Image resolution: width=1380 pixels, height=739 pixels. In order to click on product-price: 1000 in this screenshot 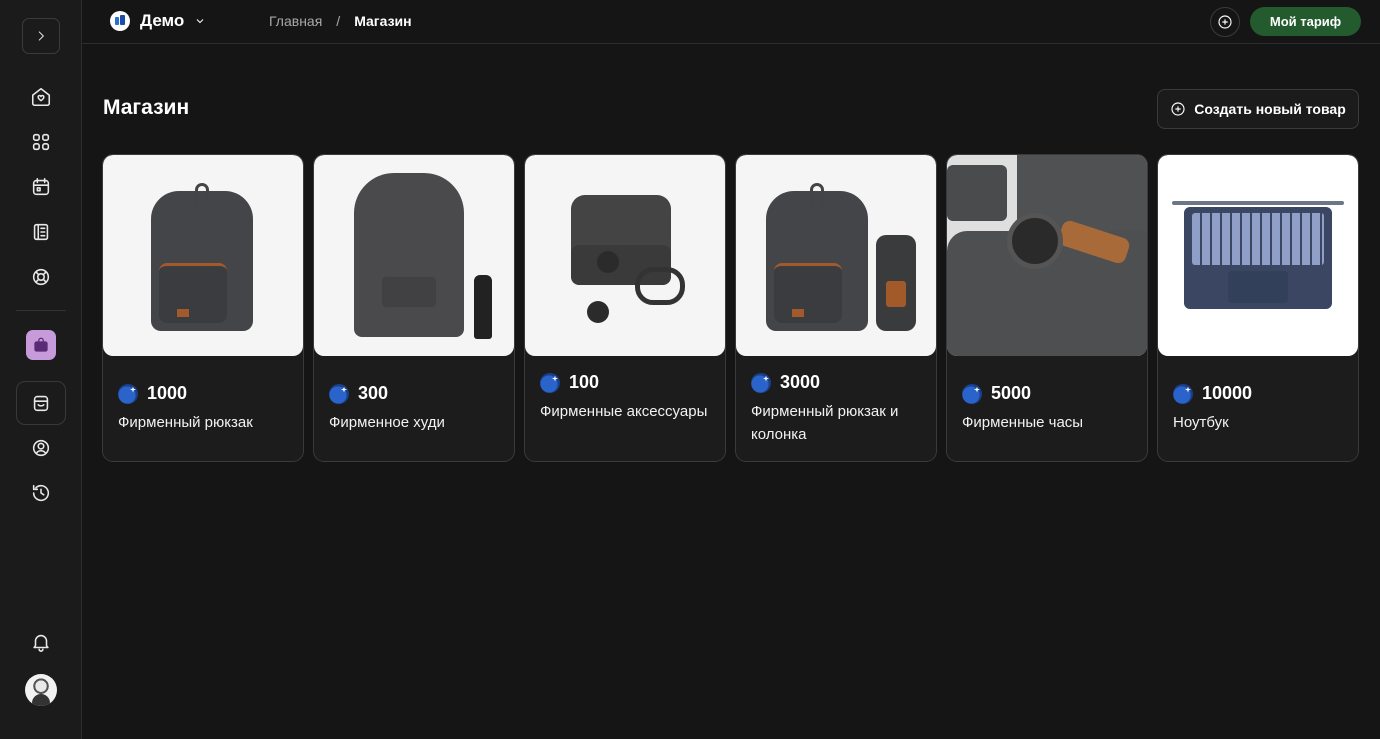, I will do `click(167, 393)`.